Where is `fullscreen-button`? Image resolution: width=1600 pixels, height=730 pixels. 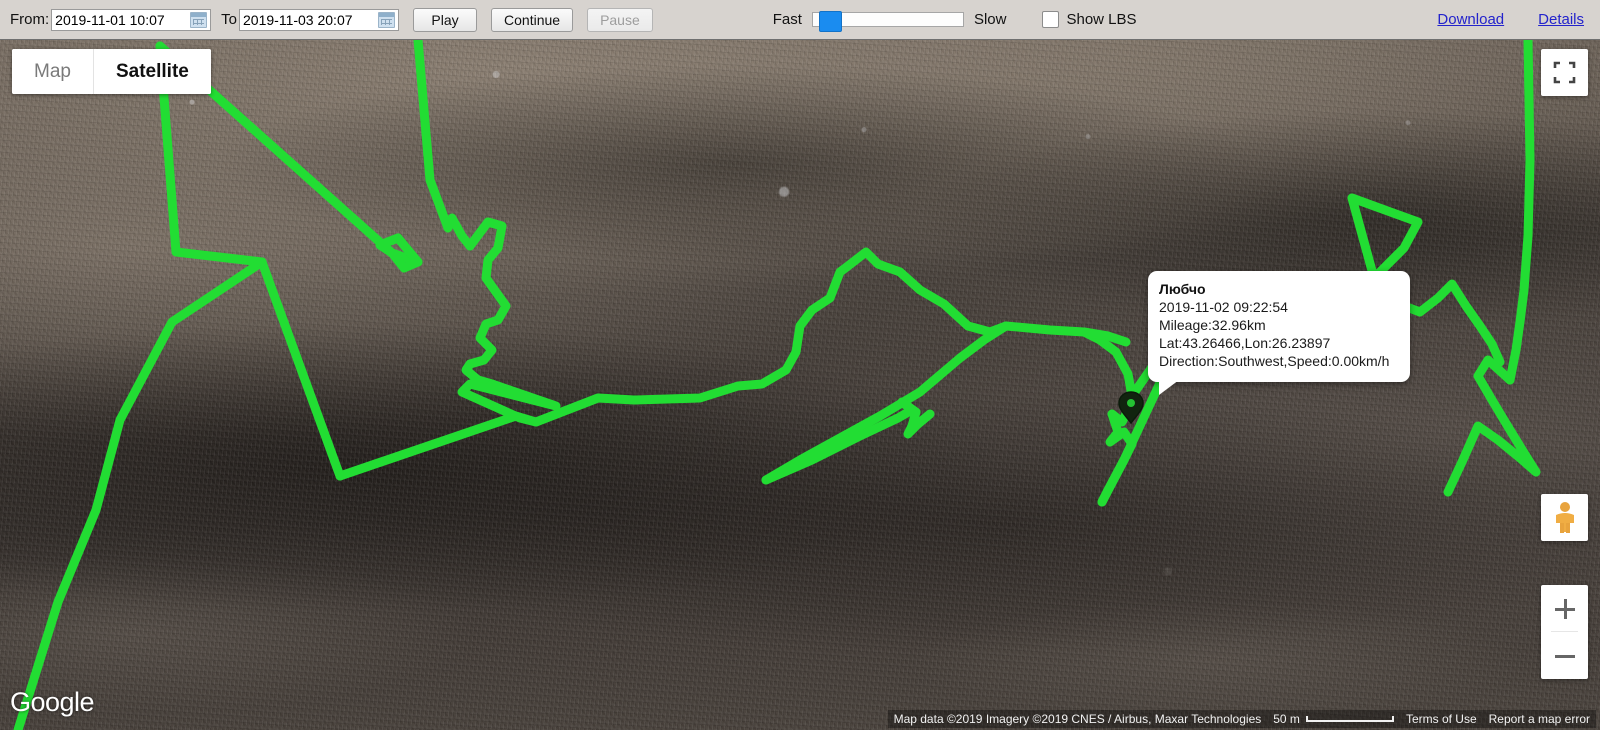 fullscreen-button is located at coordinates (1564, 72).